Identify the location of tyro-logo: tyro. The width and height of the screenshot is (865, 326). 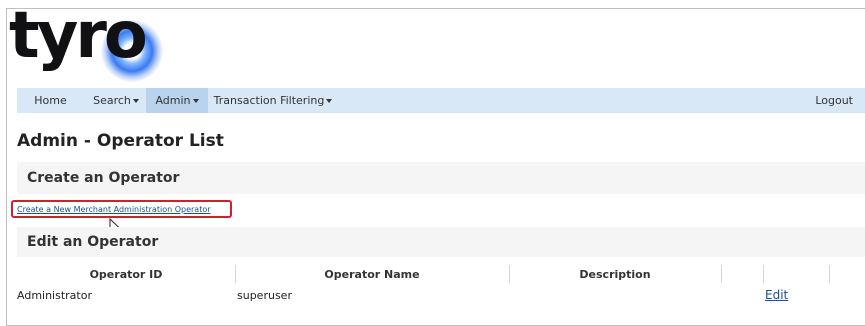
(89, 45).